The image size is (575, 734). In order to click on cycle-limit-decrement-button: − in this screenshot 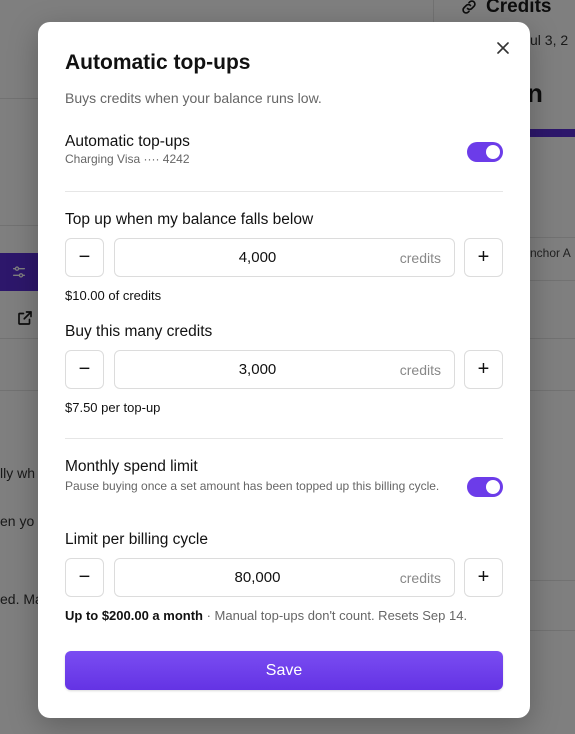, I will do `click(84, 577)`.